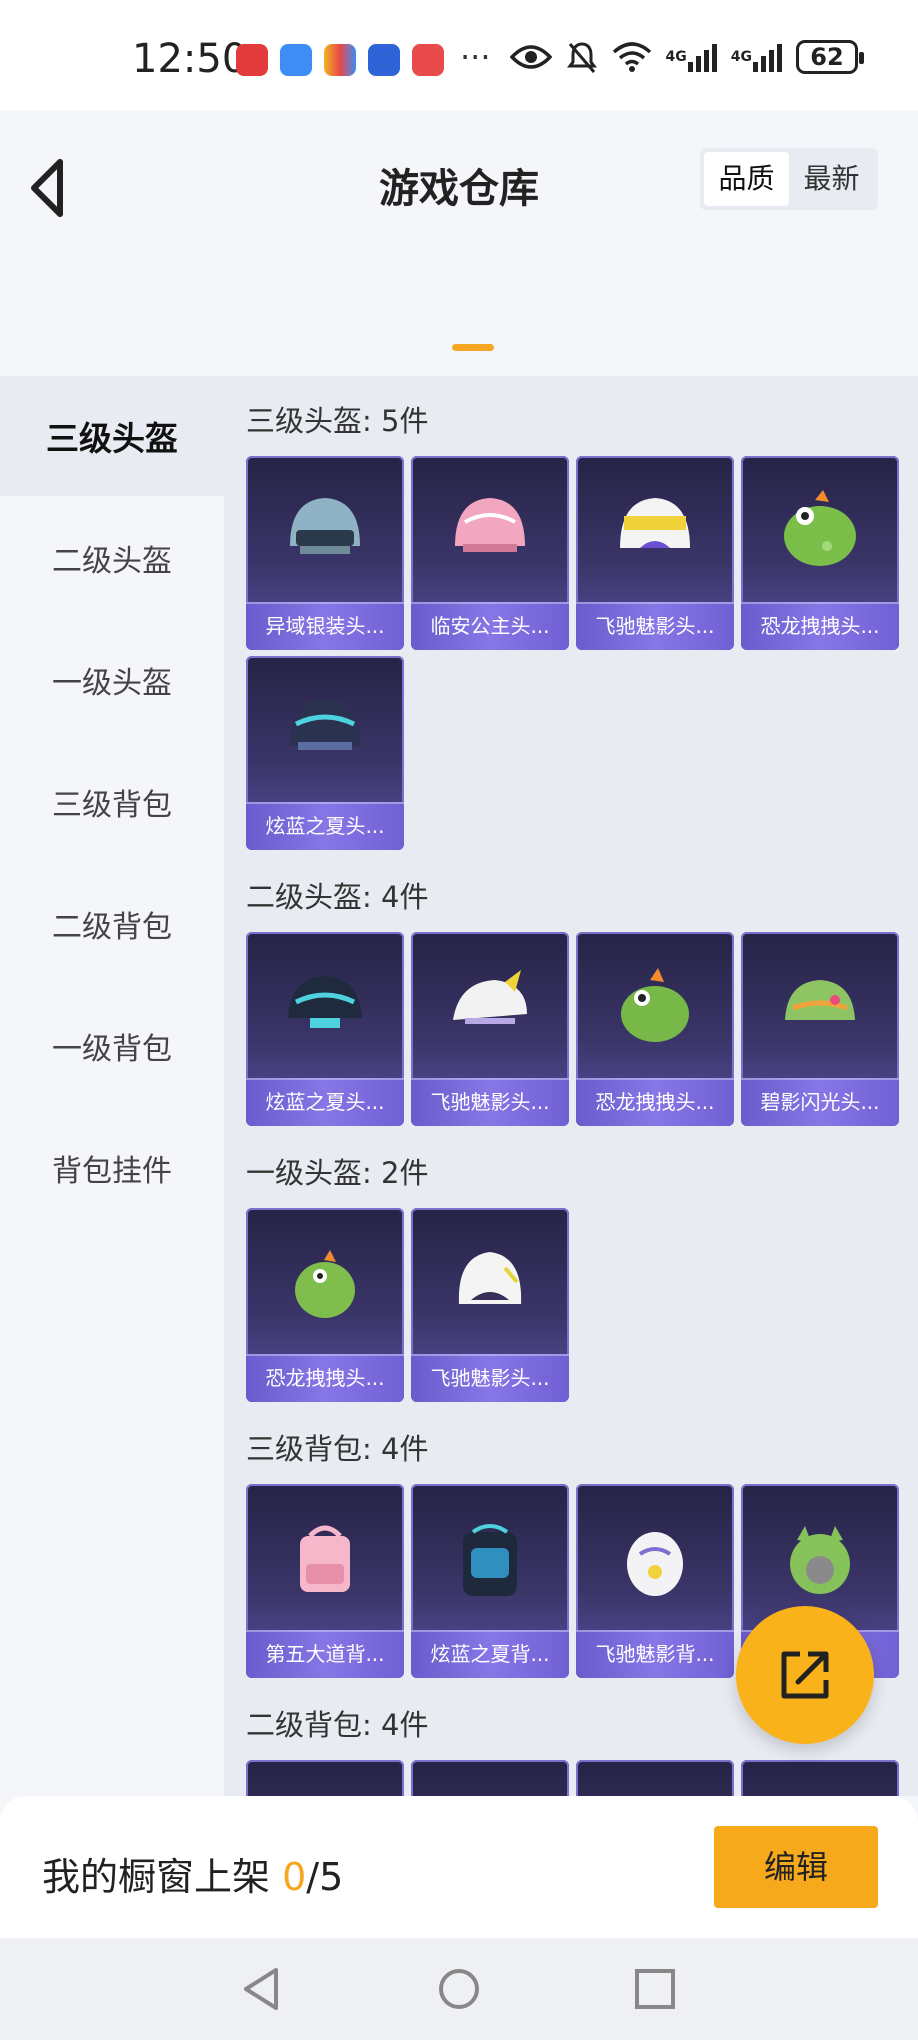 The image size is (918, 2040). I want to click on showcase-bar: 我的橱窗上架 0/5 编辑, so click(459, 1867).